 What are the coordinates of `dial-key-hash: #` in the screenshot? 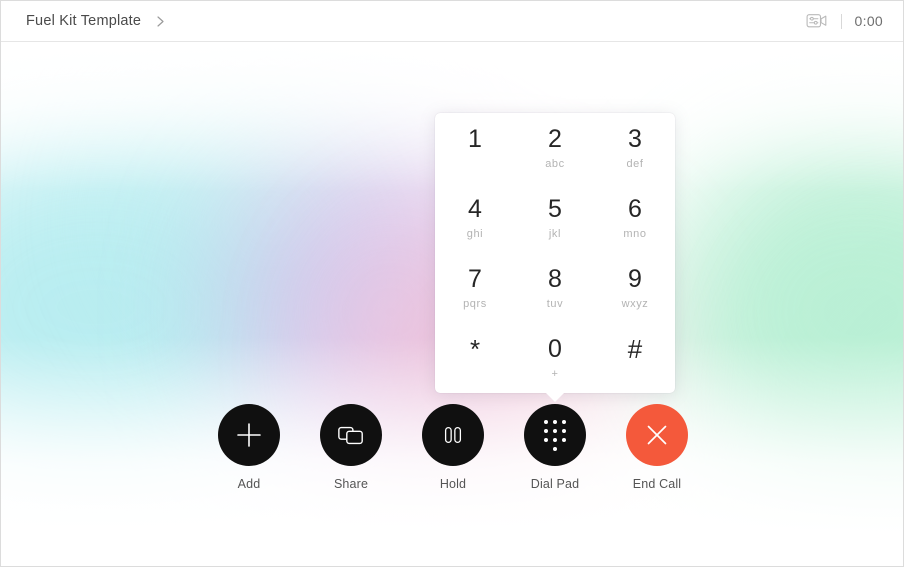 It's located at (635, 358).